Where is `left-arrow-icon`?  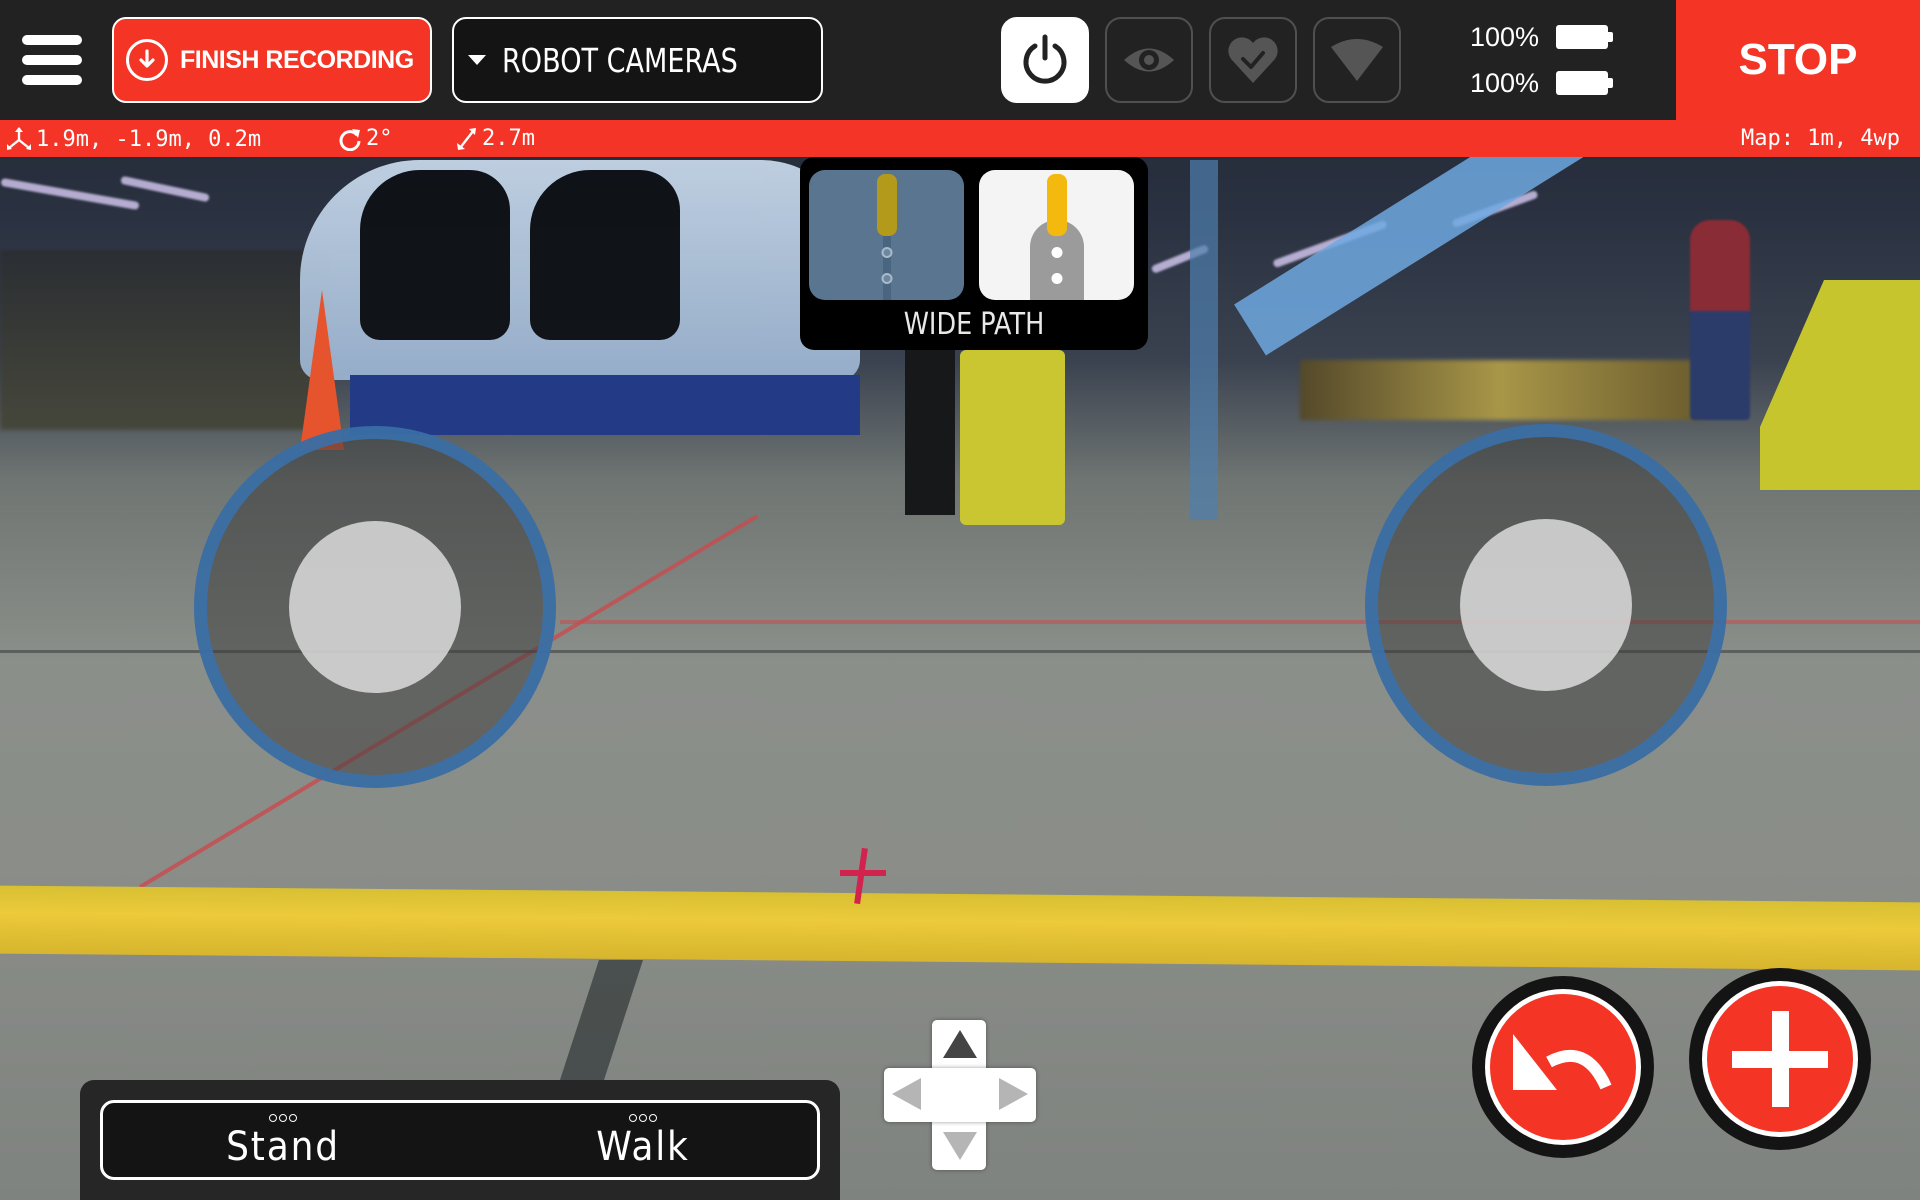 left-arrow-icon is located at coordinates (906, 1094).